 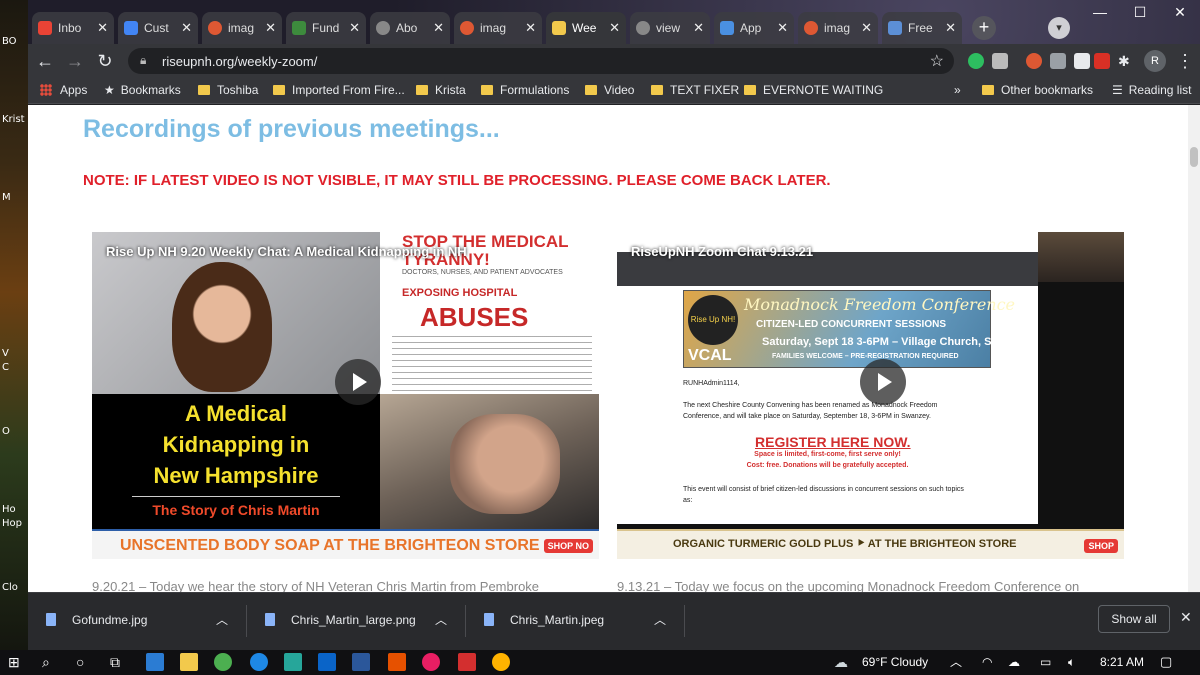 What do you see at coordinates (12, 523) in the screenshot?
I see `desktop-icon-label: Hop` at bounding box center [12, 523].